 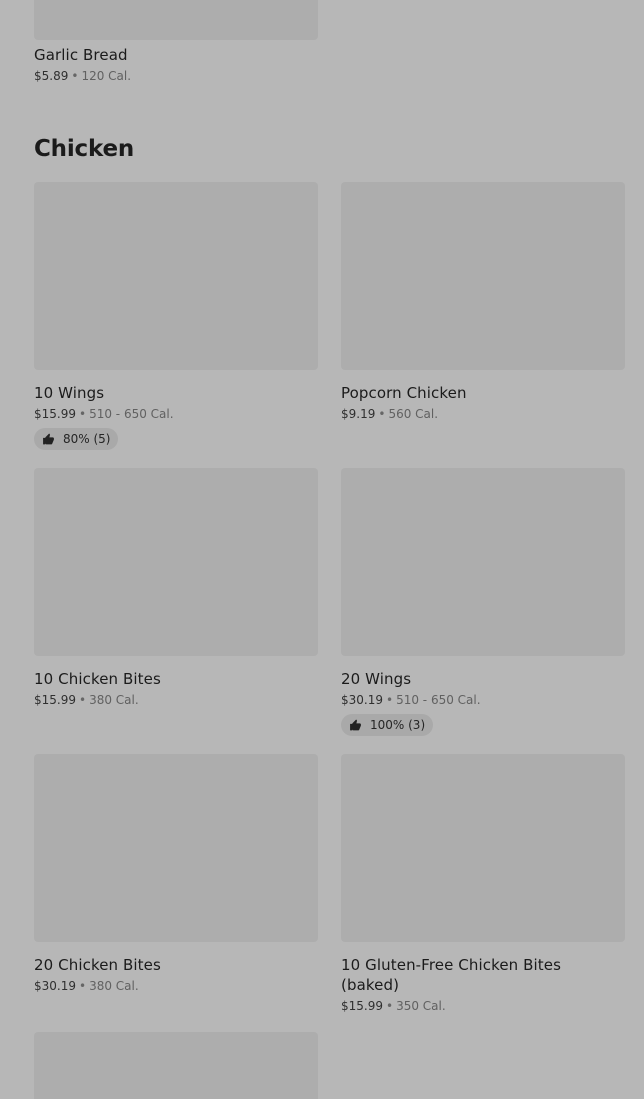 What do you see at coordinates (176, 986) in the screenshot?
I see `item-meta: $30.19 • 380 Cal.` at bounding box center [176, 986].